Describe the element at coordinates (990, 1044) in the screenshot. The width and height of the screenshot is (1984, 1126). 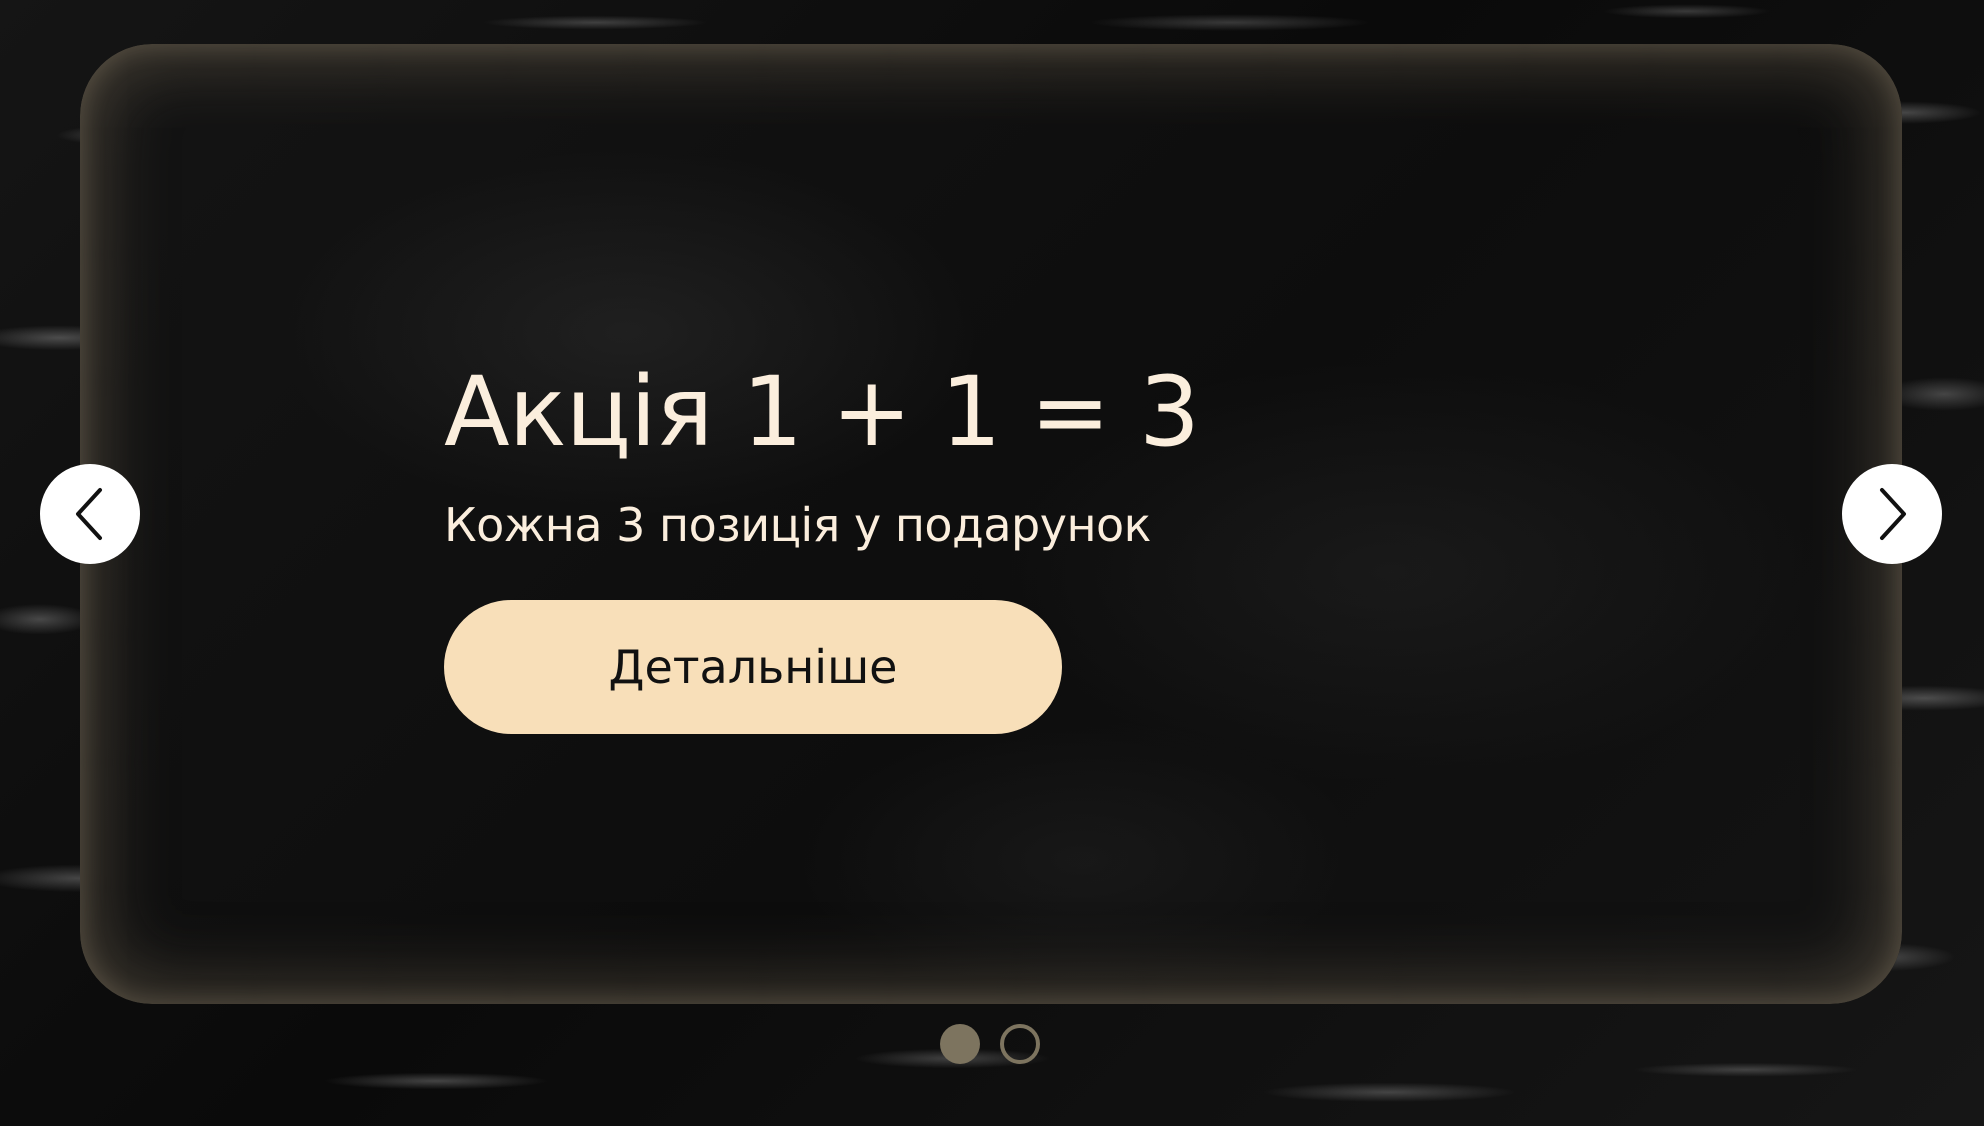
I see `slider-pagination` at that location.